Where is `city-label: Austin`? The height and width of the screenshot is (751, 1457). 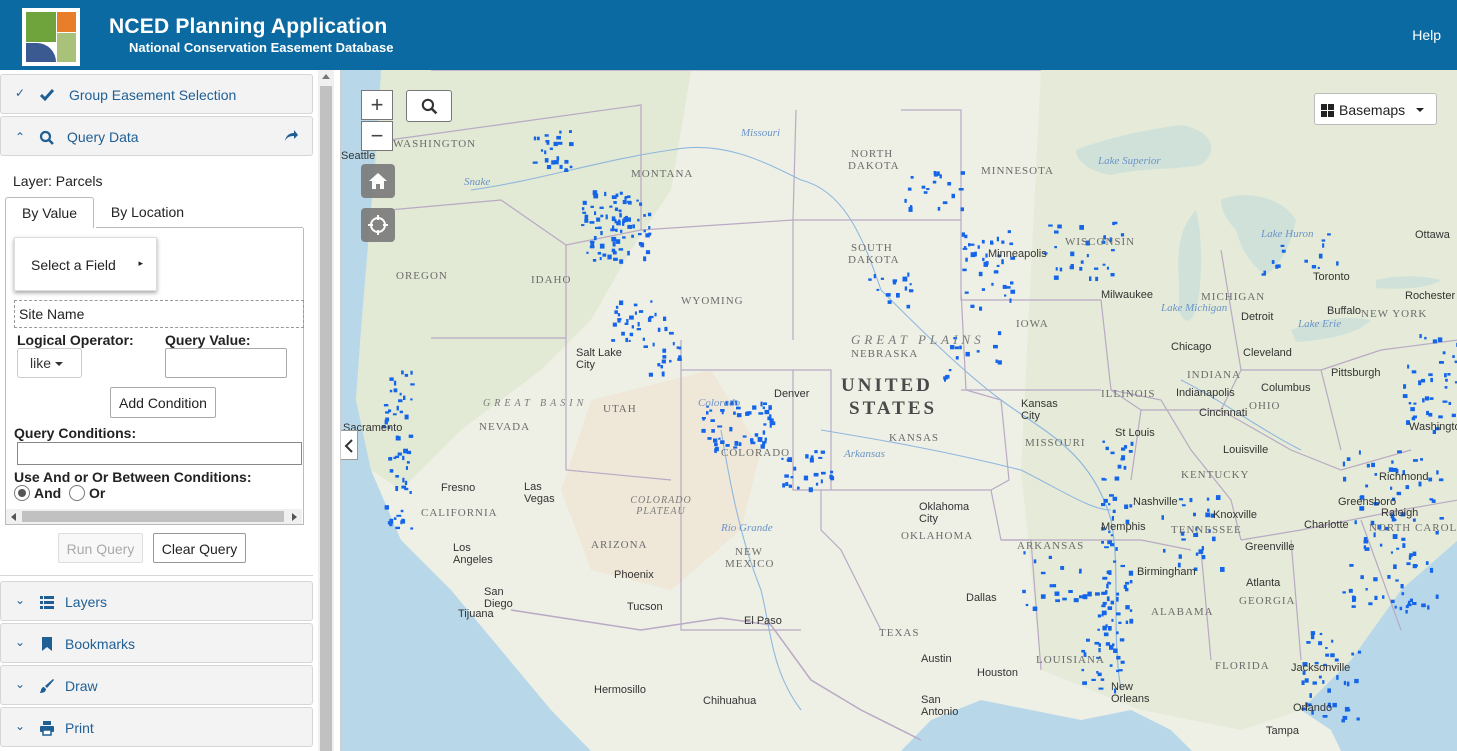
city-label: Austin is located at coordinates (936, 659).